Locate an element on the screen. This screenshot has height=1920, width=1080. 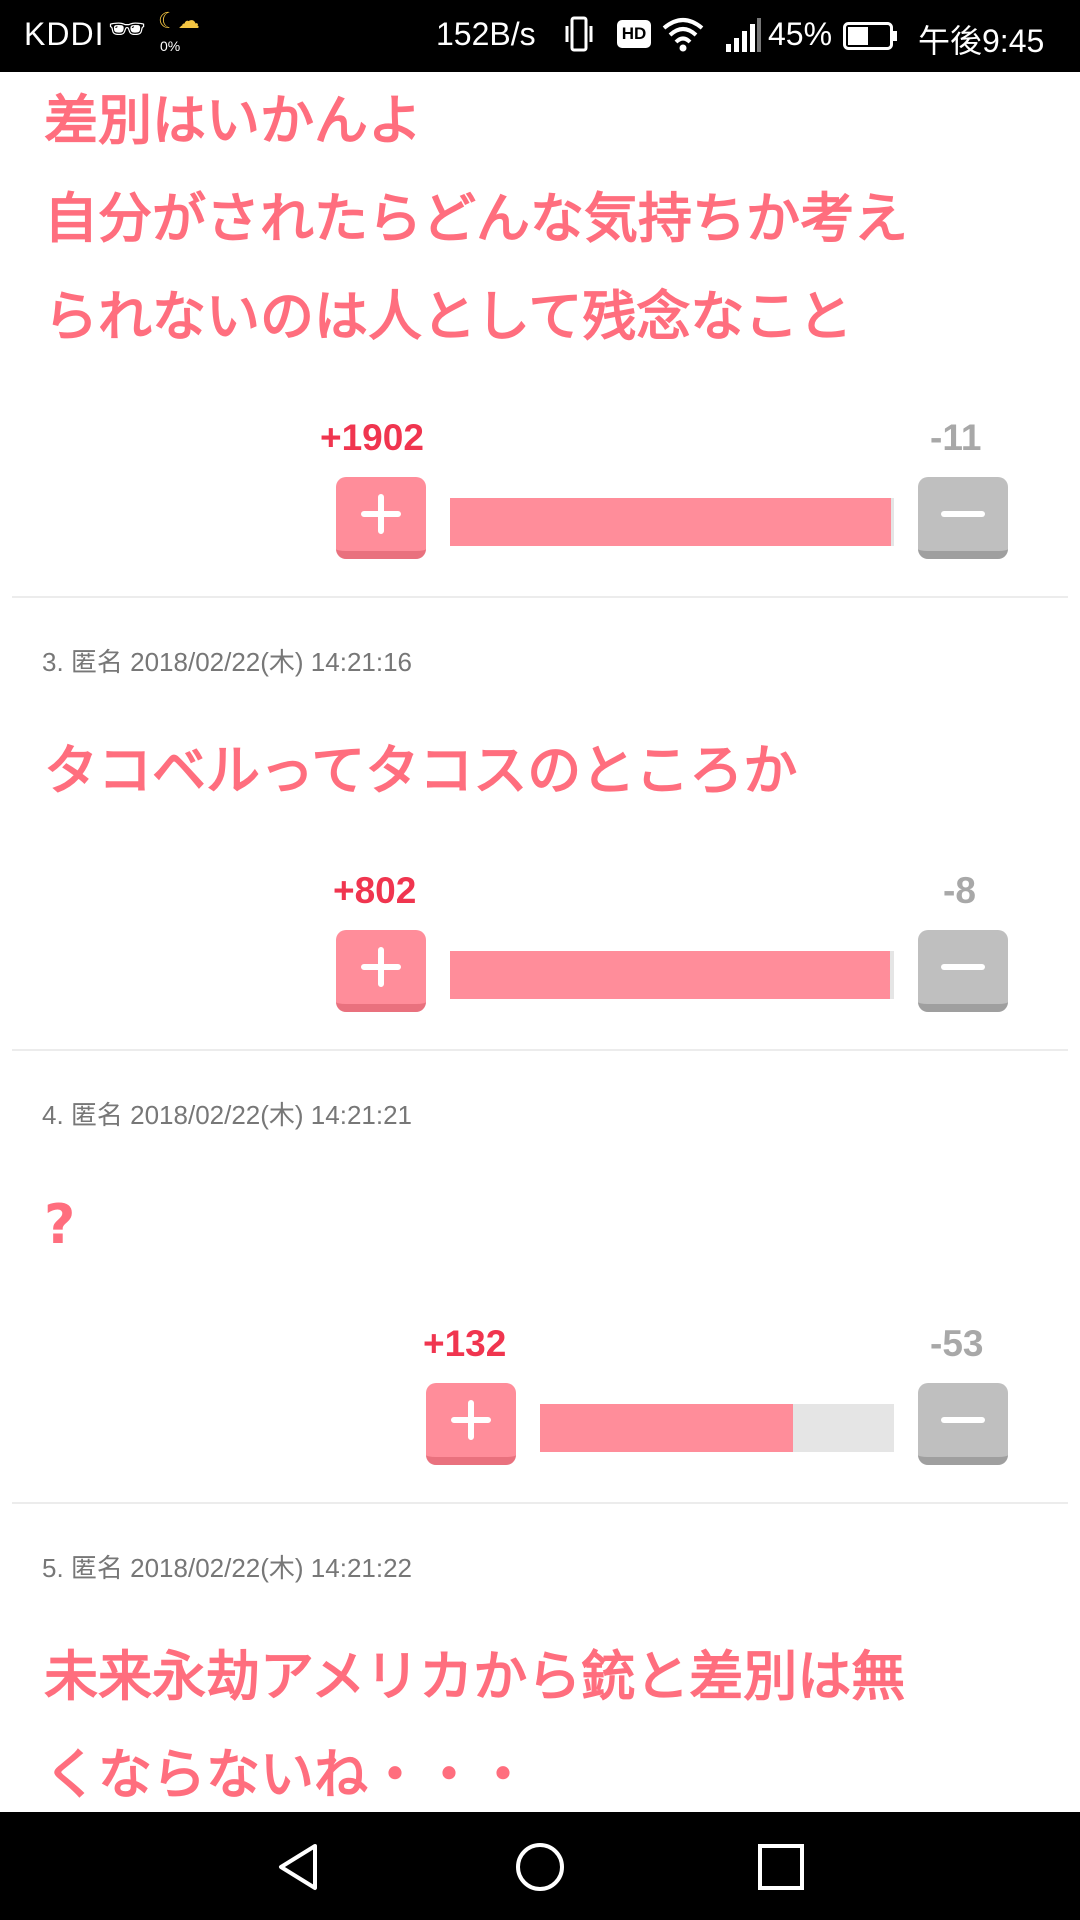
minus-count: -53 is located at coordinates (957, 1343).